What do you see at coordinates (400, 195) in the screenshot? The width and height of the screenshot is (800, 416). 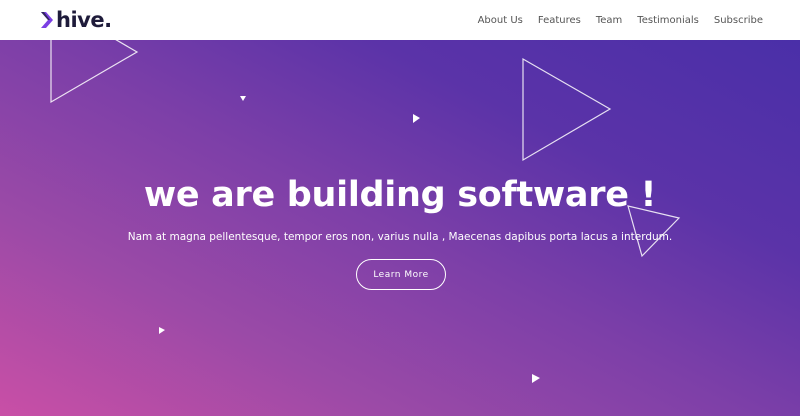 I see `hero-title: we are building software !` at bounding box center [400, 195].